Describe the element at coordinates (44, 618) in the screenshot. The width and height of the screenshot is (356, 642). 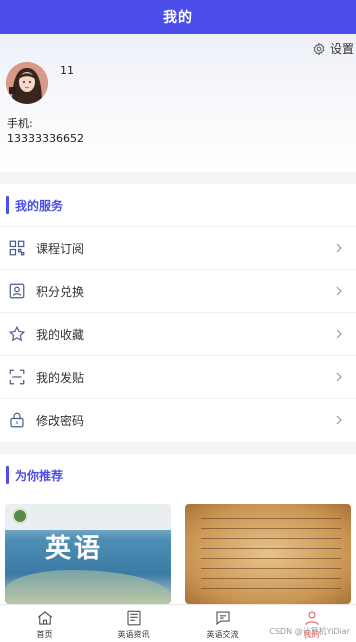
I see `home-icon` at that location.